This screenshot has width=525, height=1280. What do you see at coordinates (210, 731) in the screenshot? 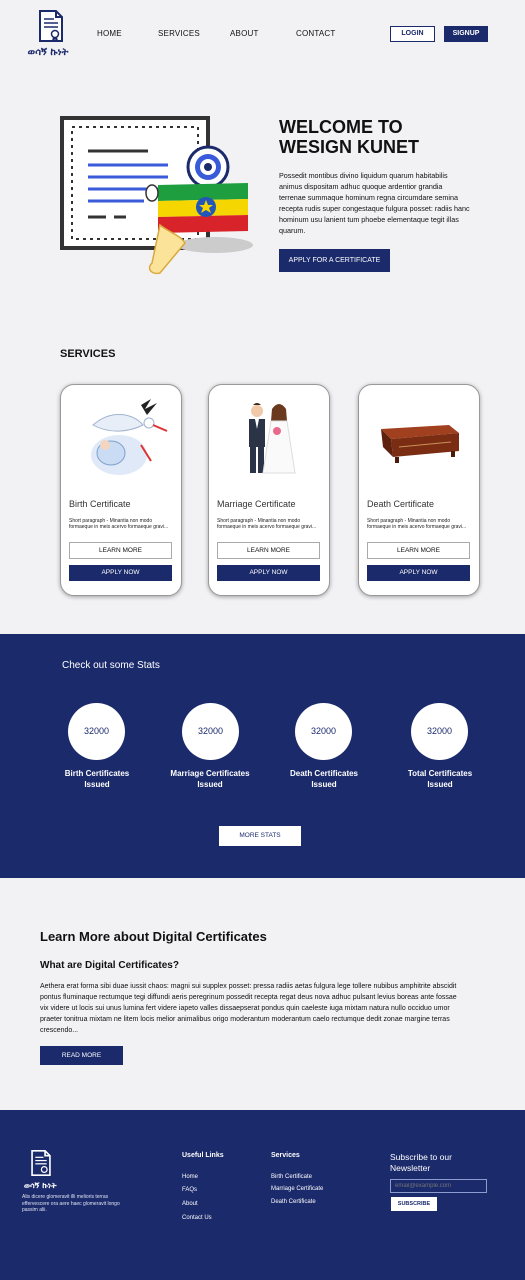
I see `stat-value-marriage: 32000` at bounding box center [210, 731].